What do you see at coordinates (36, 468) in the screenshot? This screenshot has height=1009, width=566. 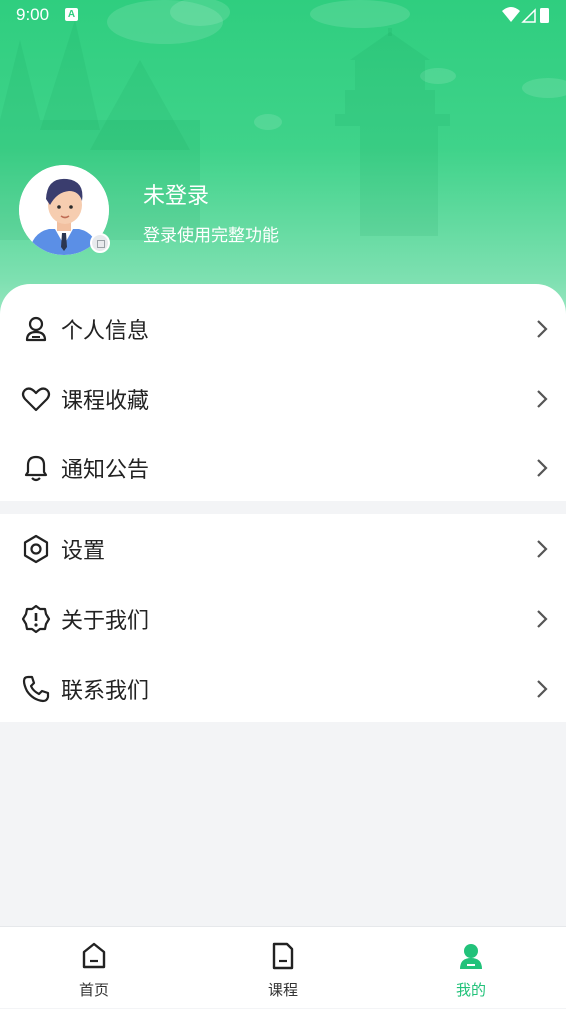 I see `bell-icon` at bounding box center [36, 468].